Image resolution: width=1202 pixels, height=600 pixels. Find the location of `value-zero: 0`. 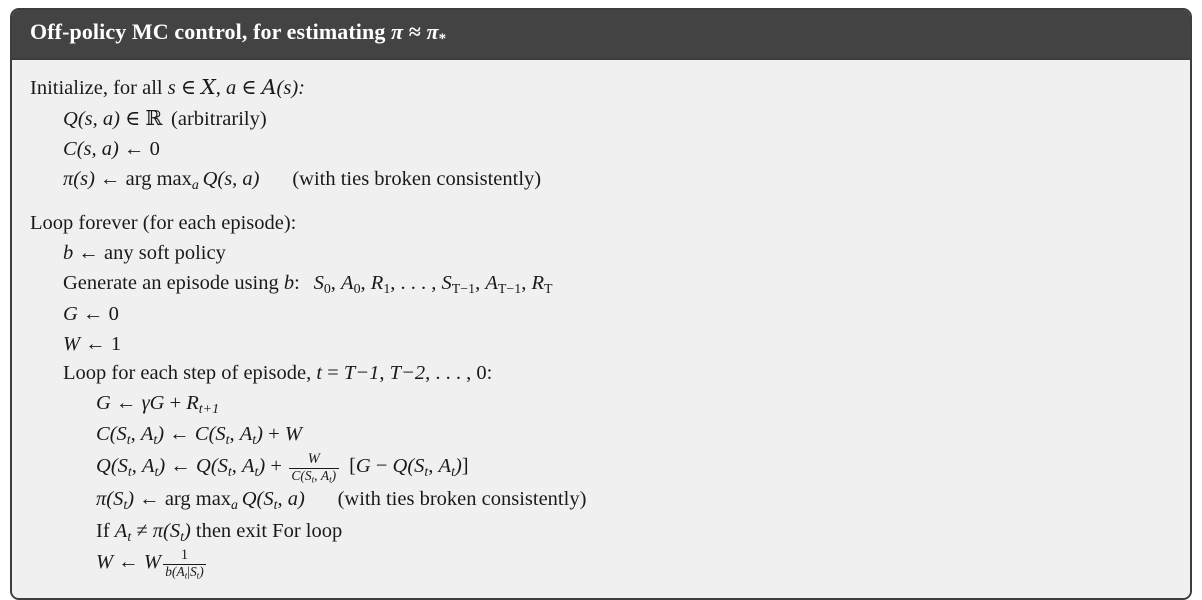

value-zero: 0 is located at coordinates (113, 313).